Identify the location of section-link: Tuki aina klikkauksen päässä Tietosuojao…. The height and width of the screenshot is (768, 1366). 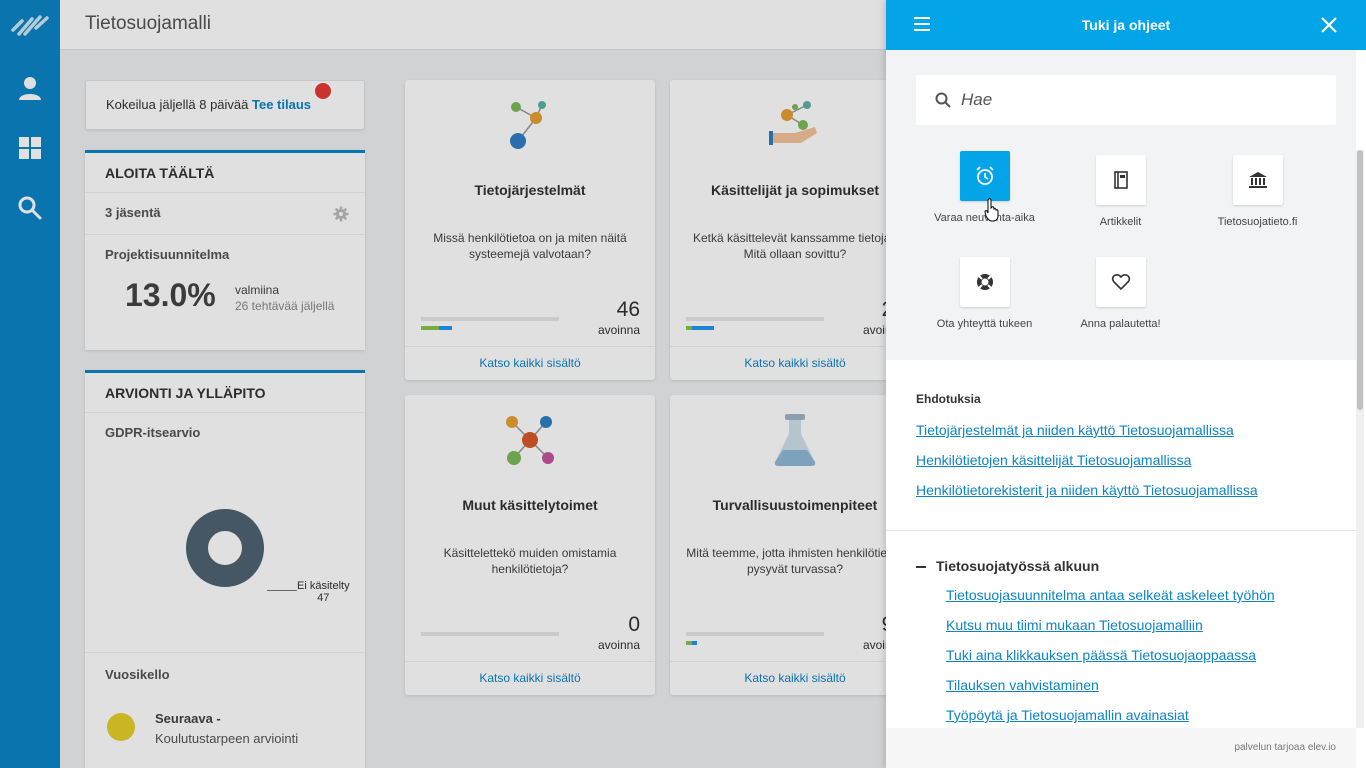
(1101, 655).